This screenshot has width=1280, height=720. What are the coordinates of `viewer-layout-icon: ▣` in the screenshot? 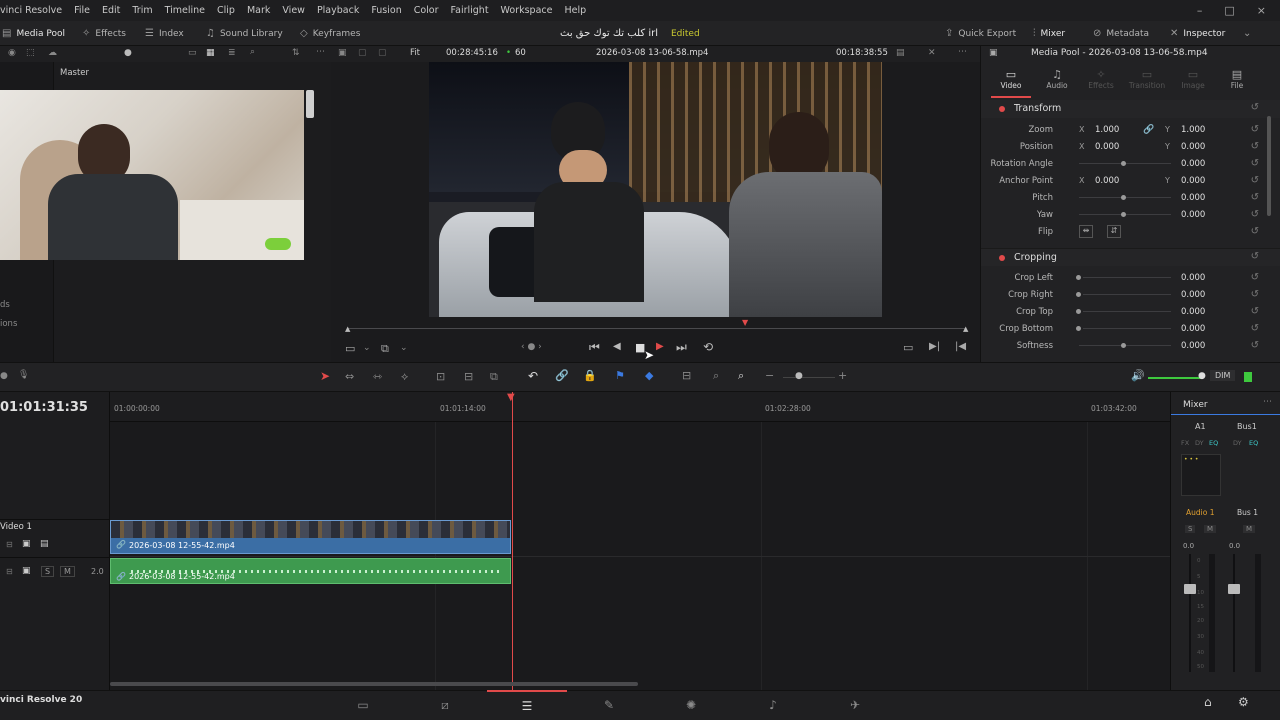 It's located at (342, 53).